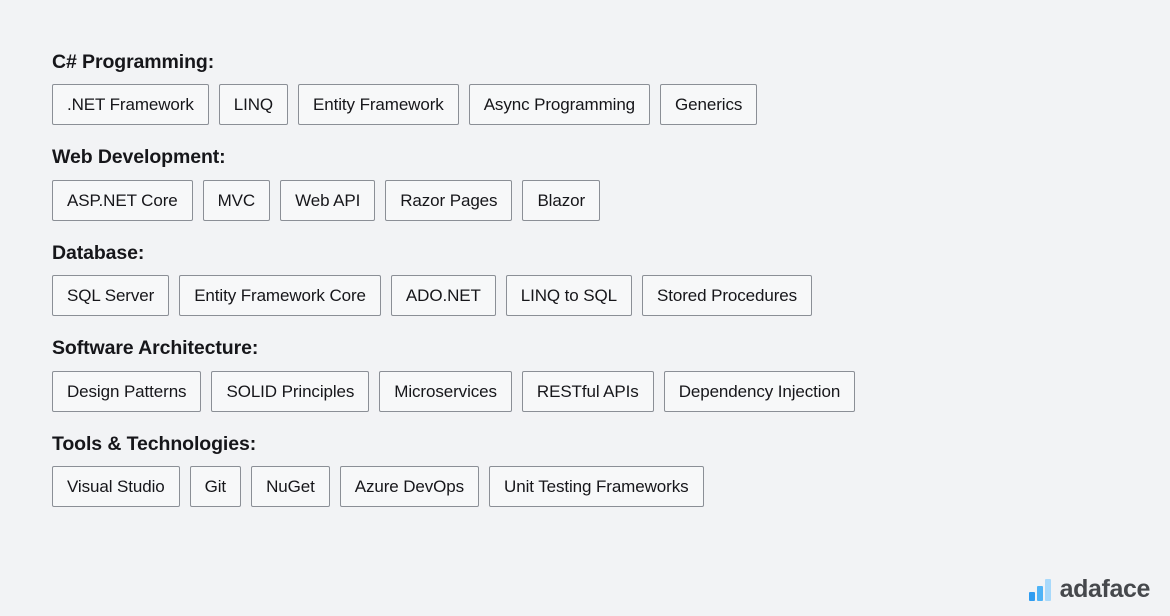  What do you see at coordinates (759, 391) in the screenshot?
I see `skill-tag: Dependency Injection` at bounding box center [759, 391].